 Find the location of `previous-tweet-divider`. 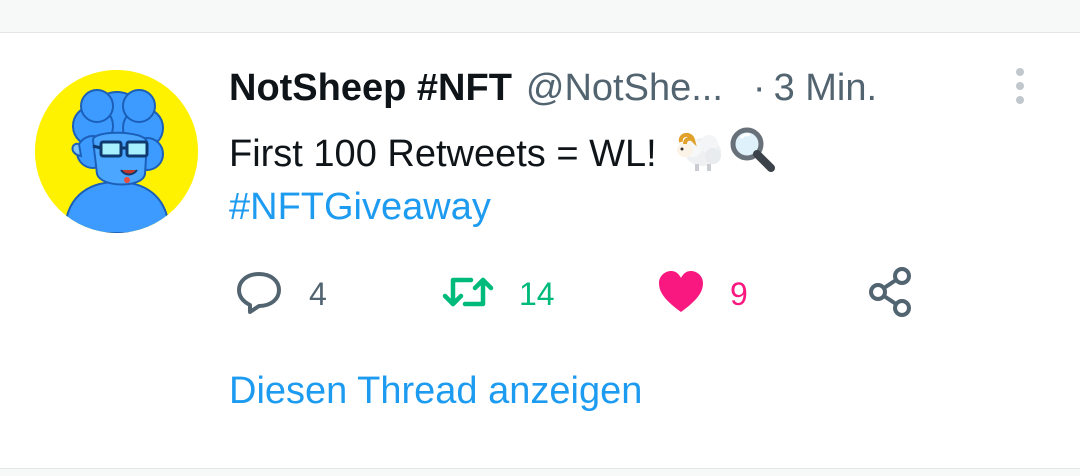

previous-tweet-divider is located at coordinates (540, 16).